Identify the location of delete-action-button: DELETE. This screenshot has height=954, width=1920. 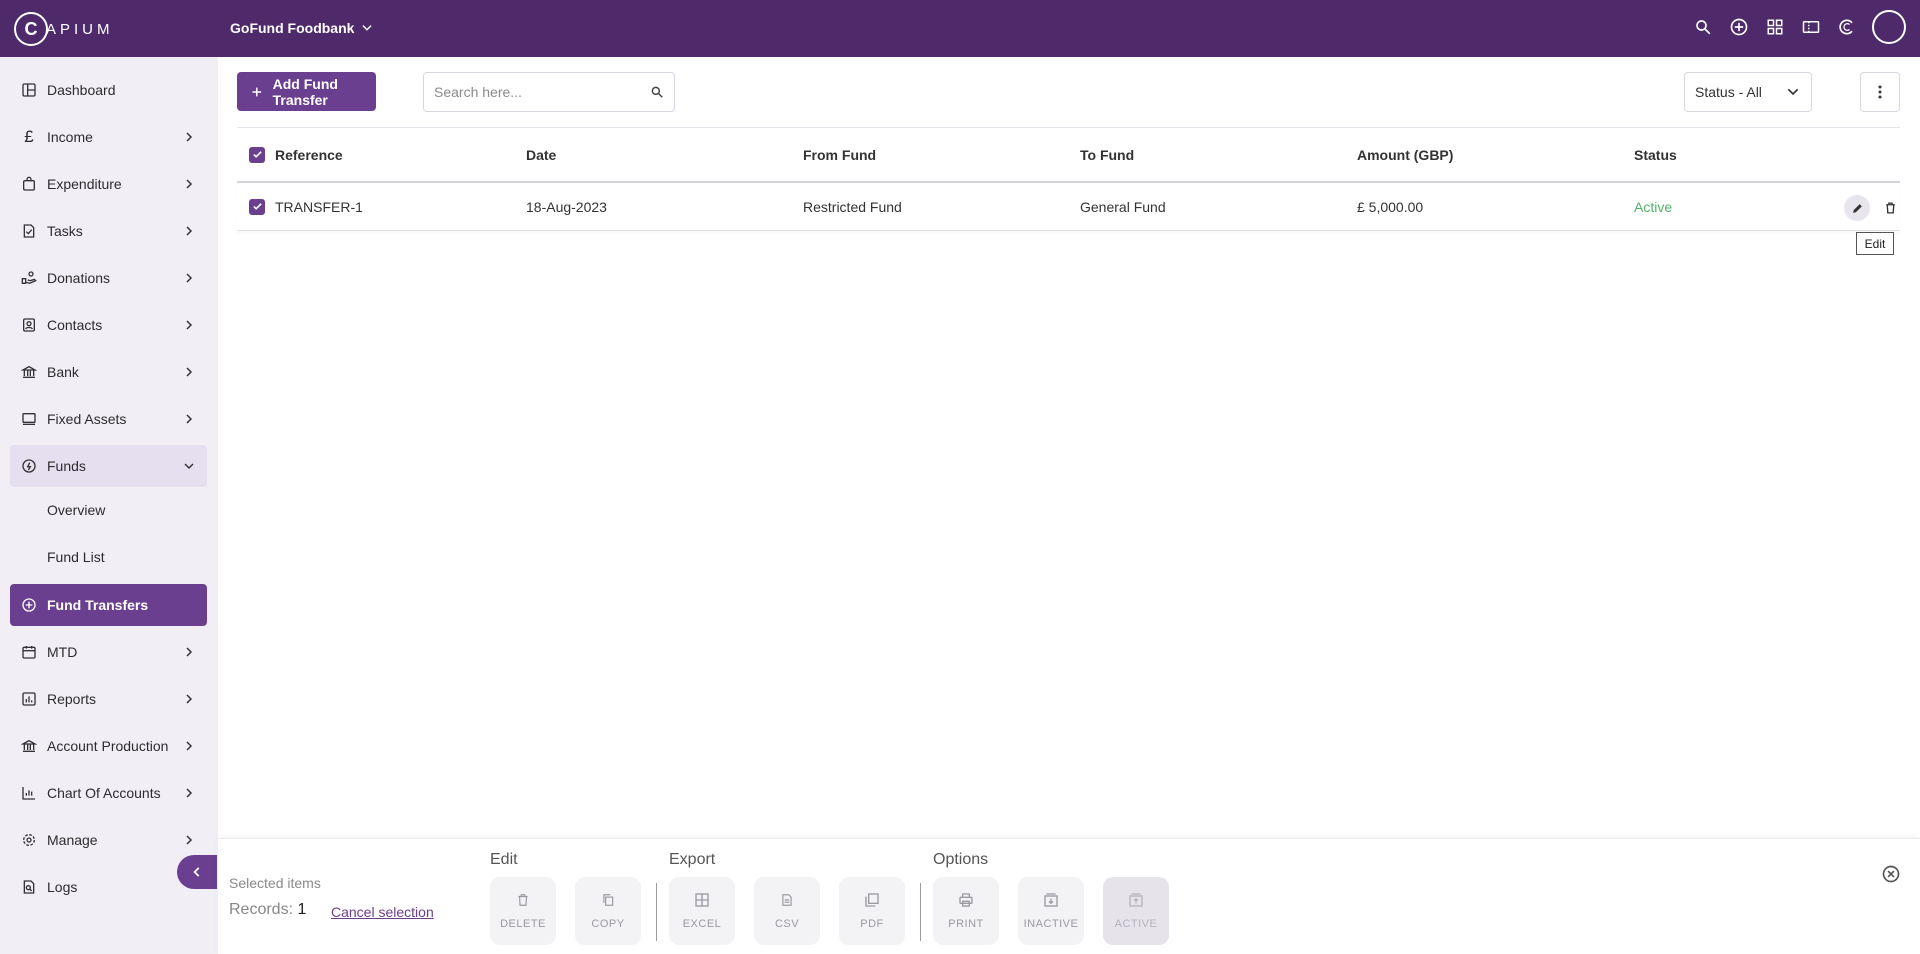
(523, 911).